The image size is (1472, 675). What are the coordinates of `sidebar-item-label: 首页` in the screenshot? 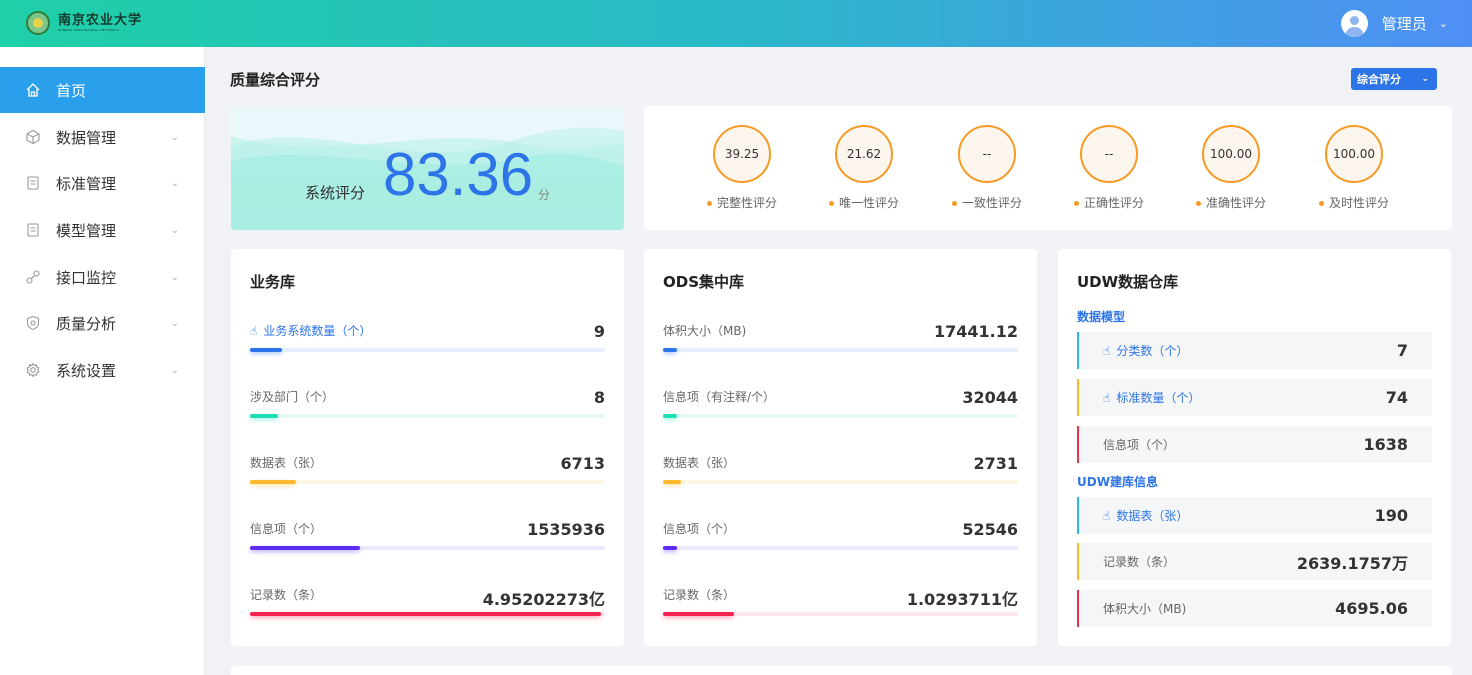 It's located at (71, 90).